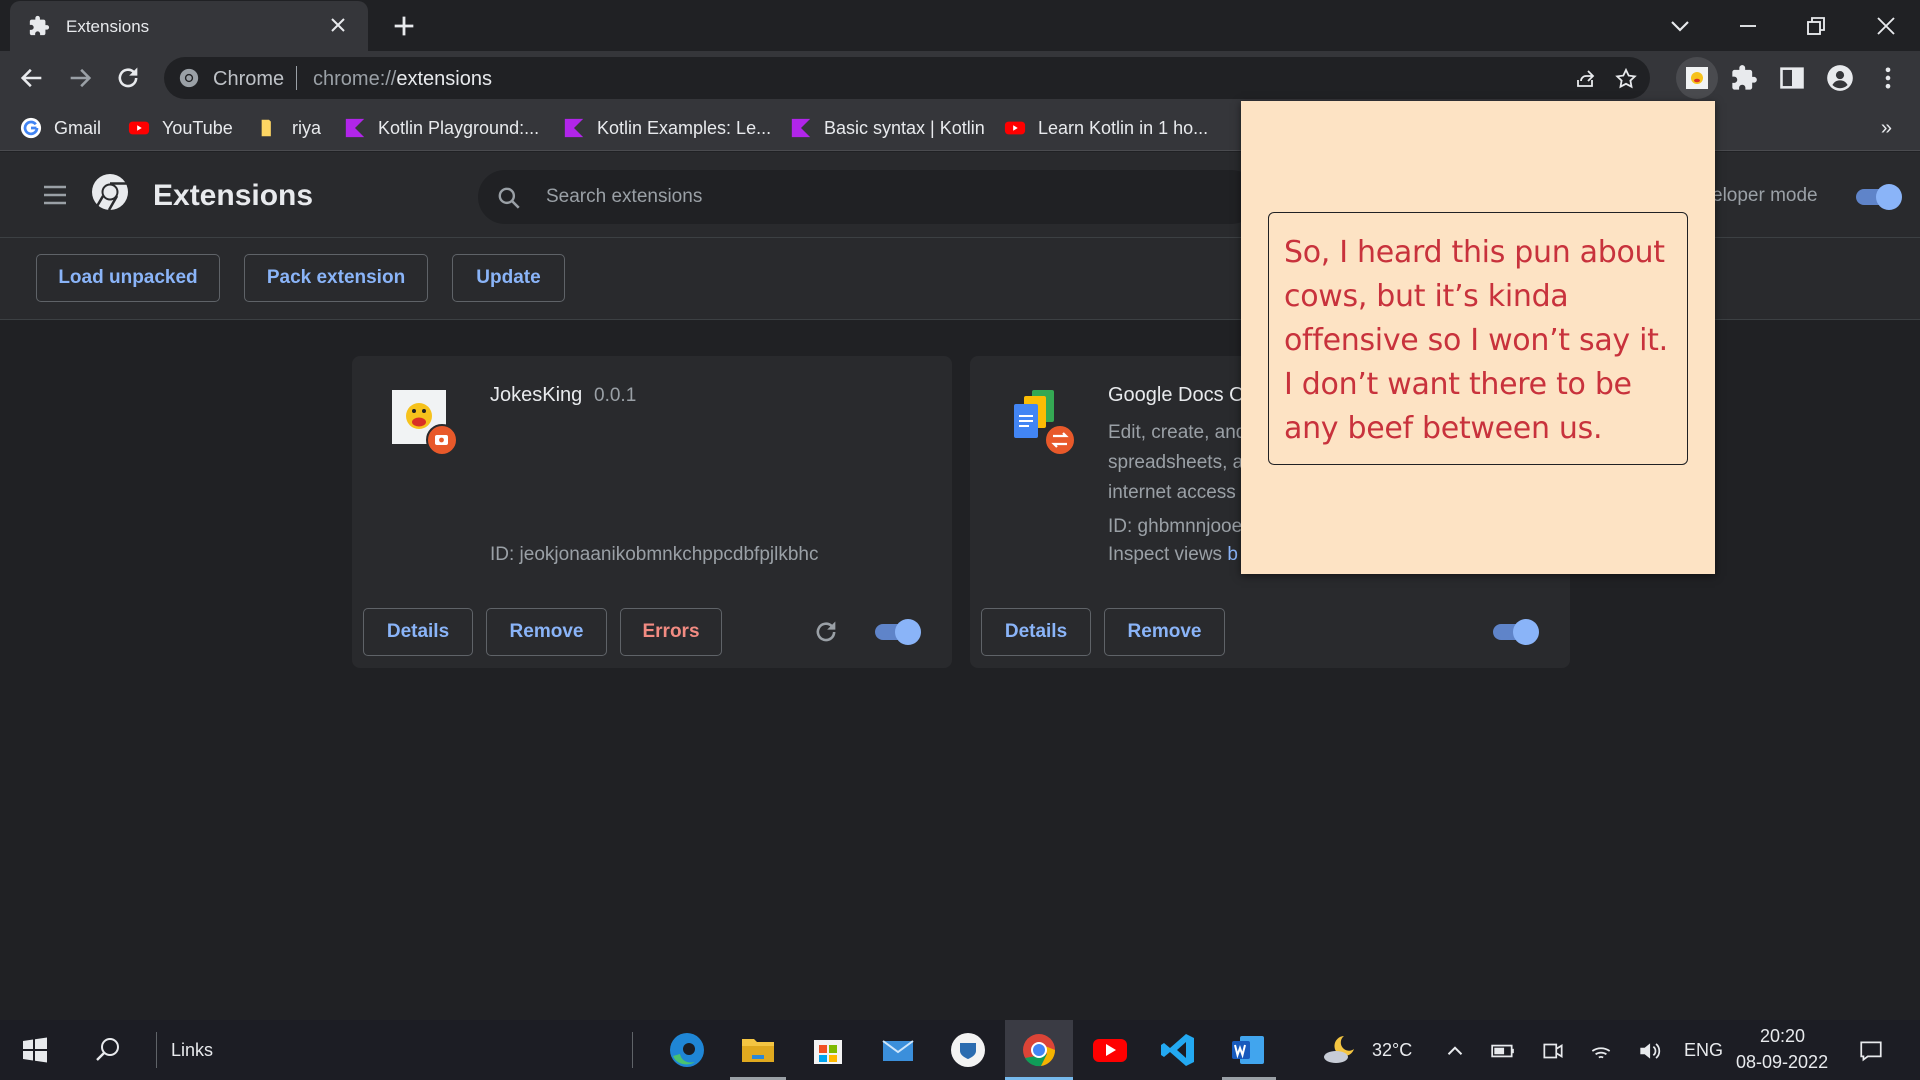 This screenshot has height=1080, width=1920. What do you see at coordinates (898, 1050) in the screenshot?
I see `mail-icon` at bounding box center [898, 1050].